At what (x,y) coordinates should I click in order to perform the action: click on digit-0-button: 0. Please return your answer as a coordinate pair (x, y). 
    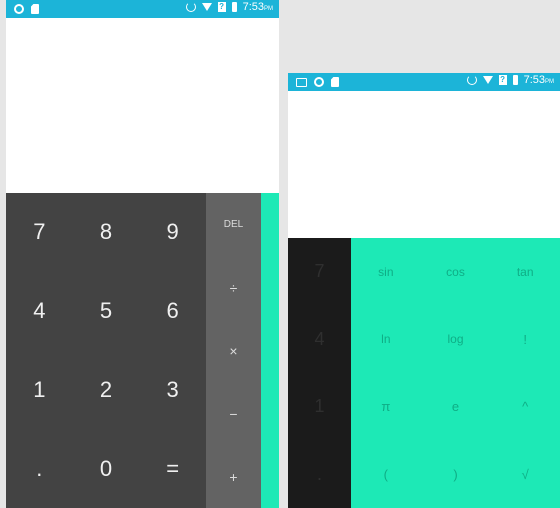
    Looking at the image, I should click on (106, 468).